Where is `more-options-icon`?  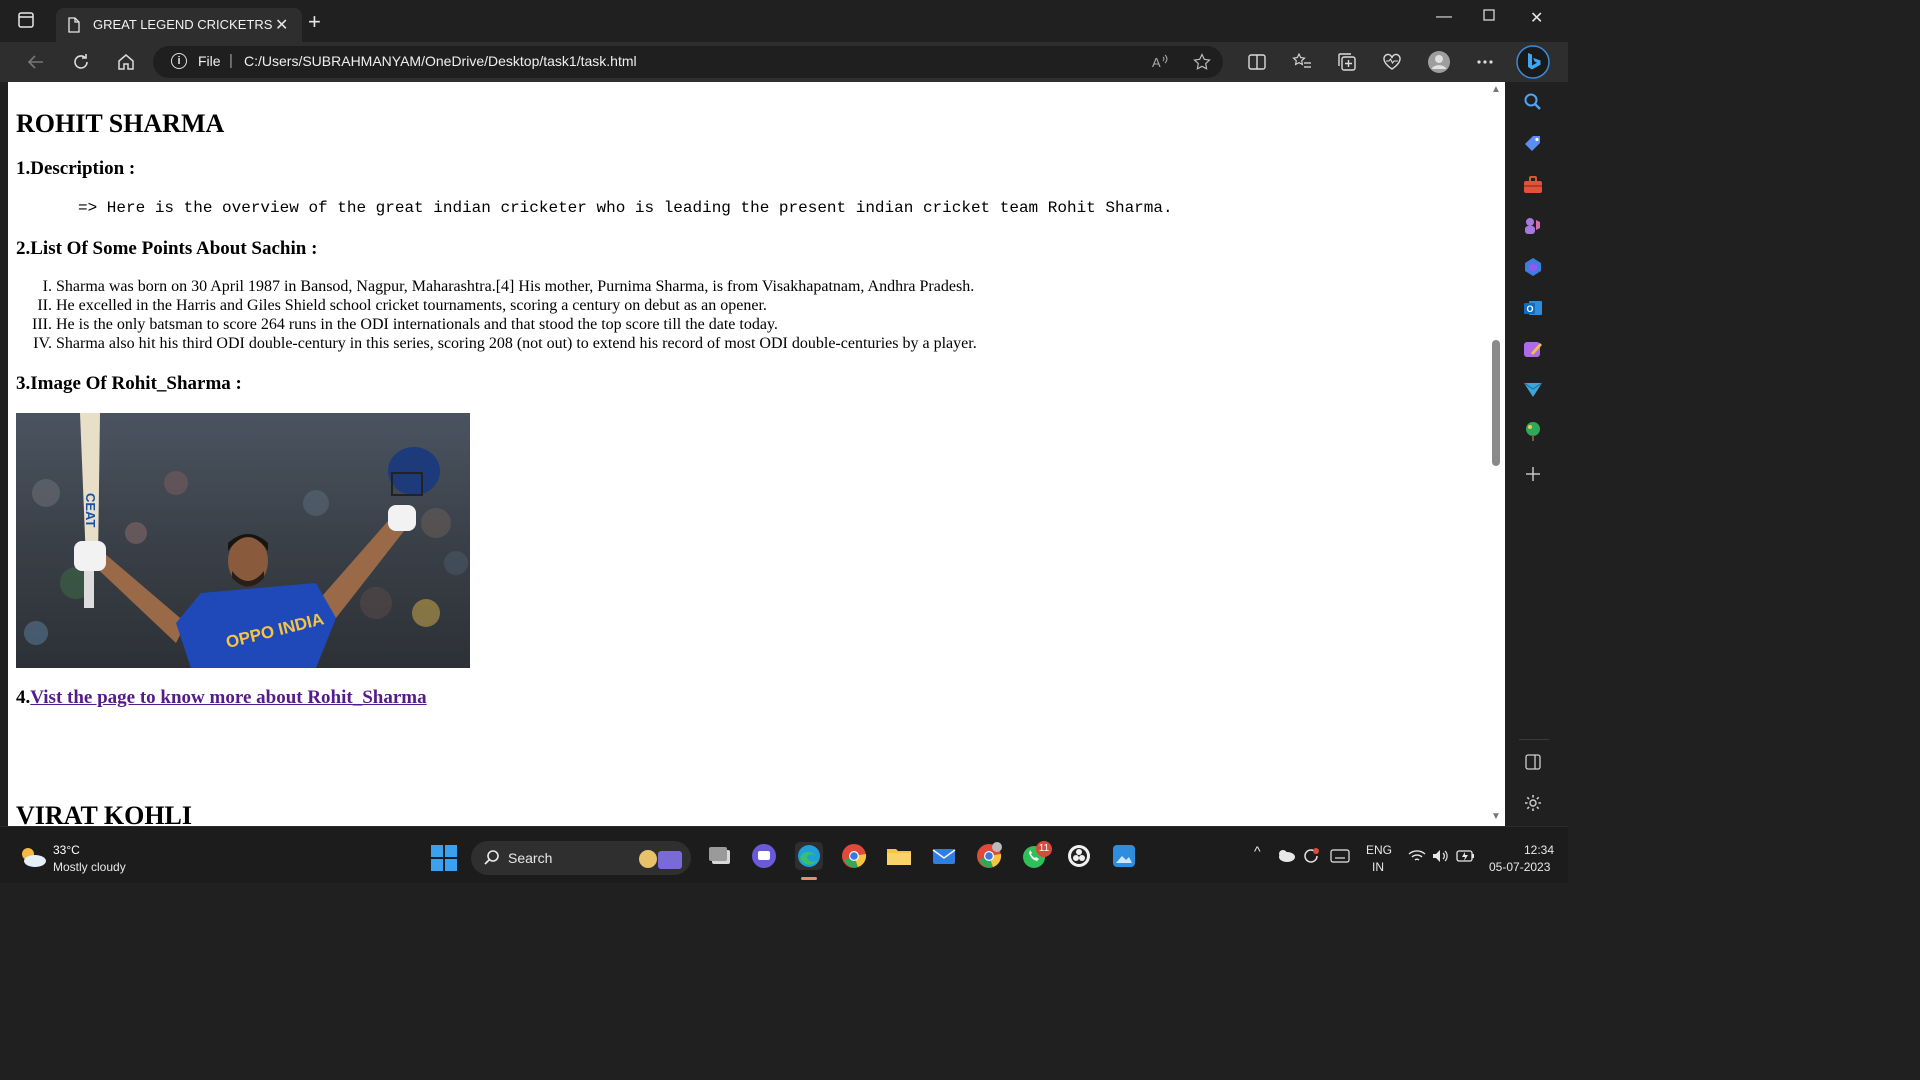
more-options-icon is located at coordinates (1485, 62).